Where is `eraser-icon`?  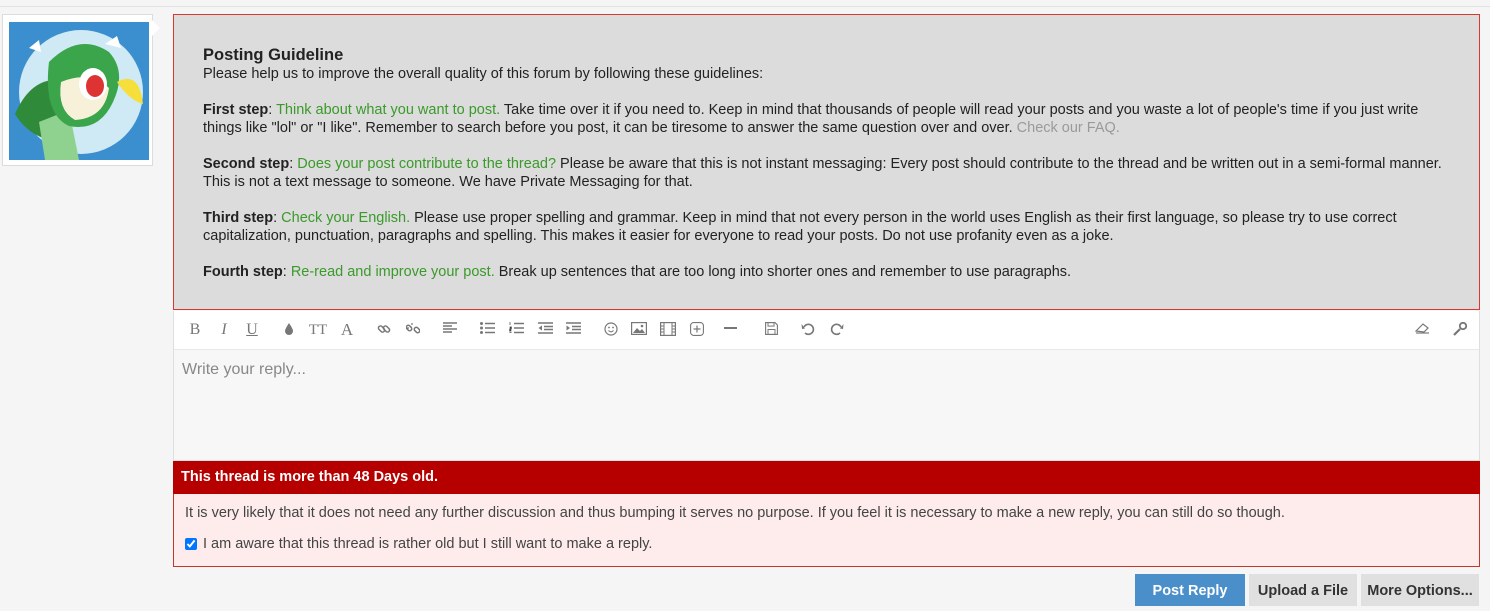
eraser-icon is located at coordinates (1421, 328).